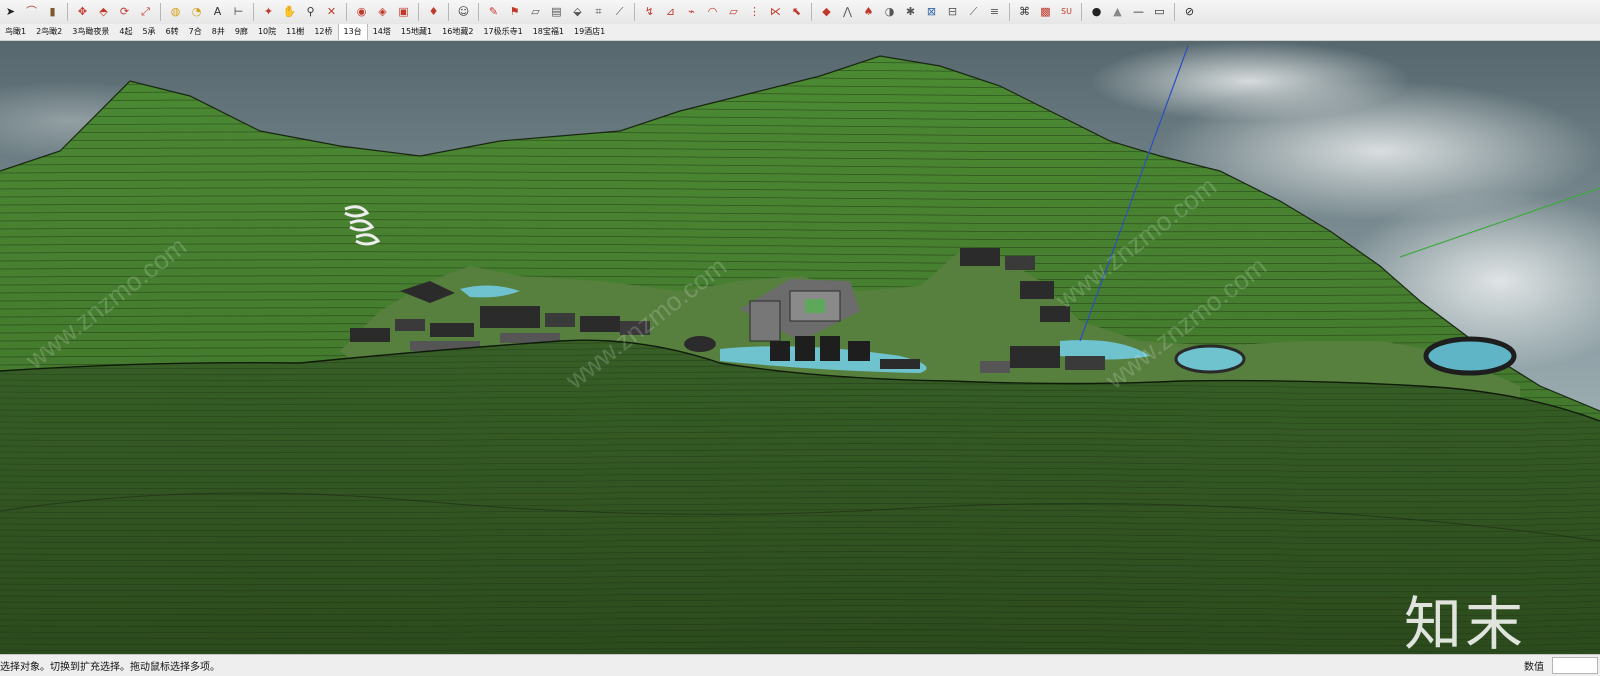 Image resolution: width=1600 pixels, height=676 pixels. I want to click on scene-tab: 3鸟瞰夜景, so click(90, 32).